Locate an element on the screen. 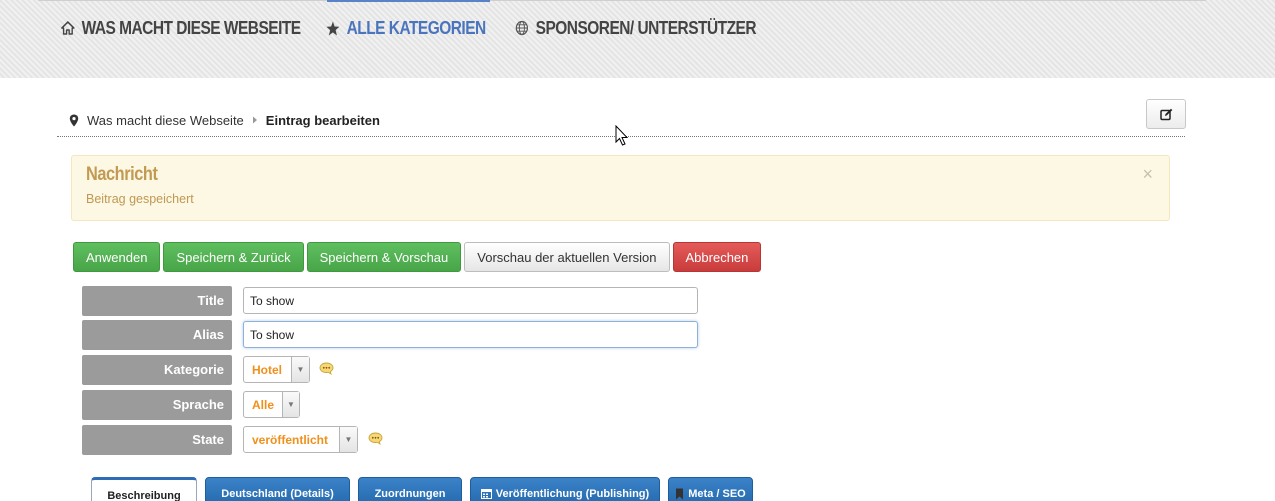  language-label: Sprache is located at coordinates (157, 405).